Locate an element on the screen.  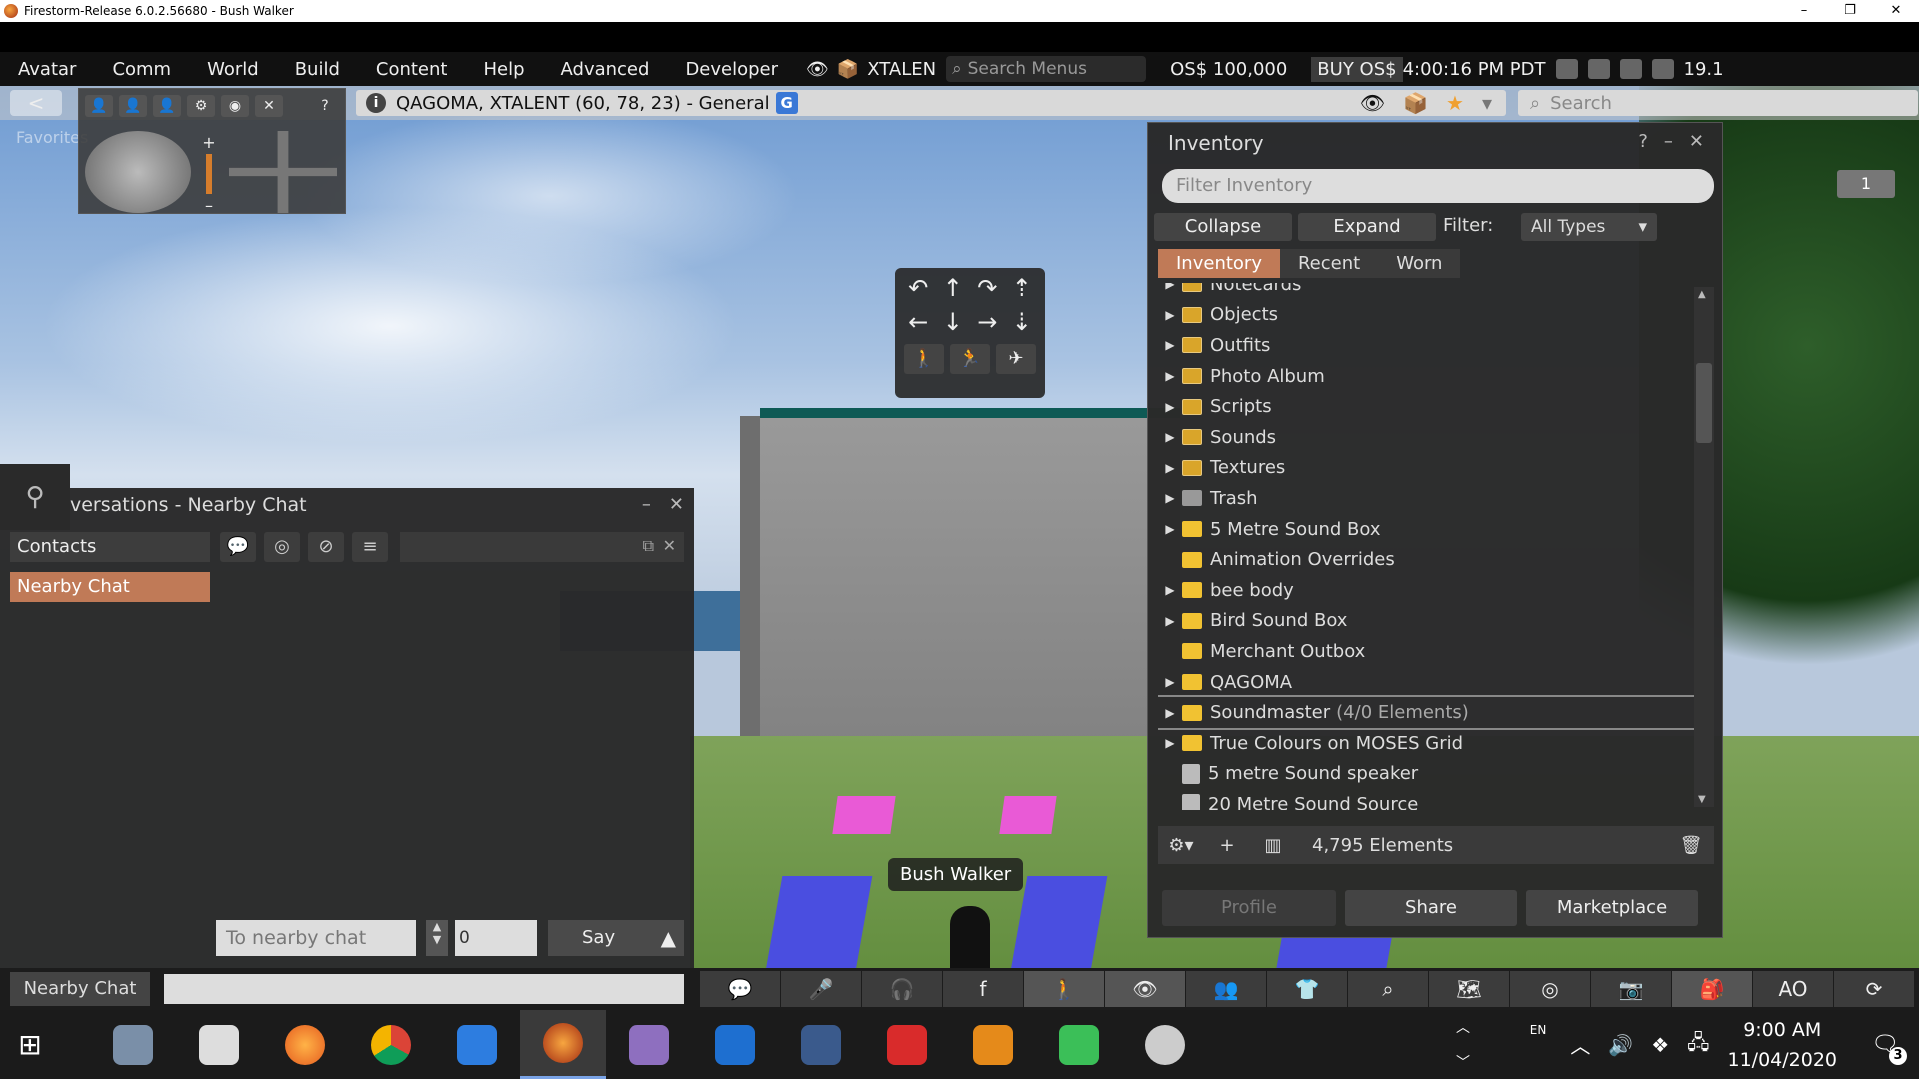
viewer-app-icon is located at coordinates (649, 1044).